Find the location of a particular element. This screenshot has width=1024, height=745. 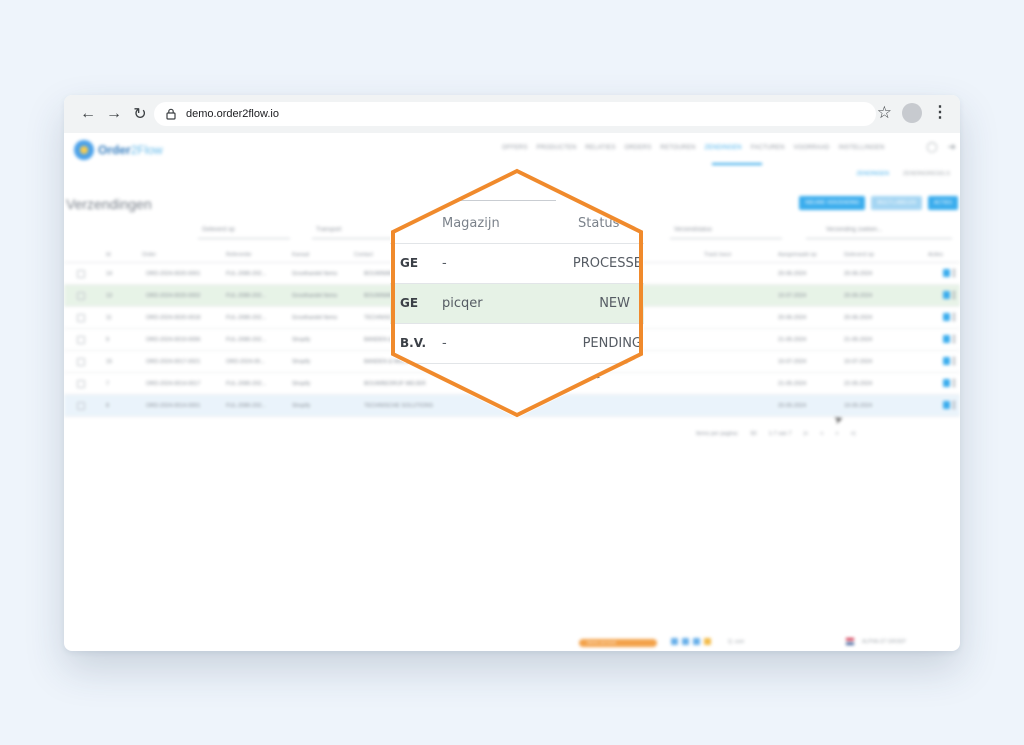

shipping-status-filter: Verzendstatus is located at coordinates (693, 230).